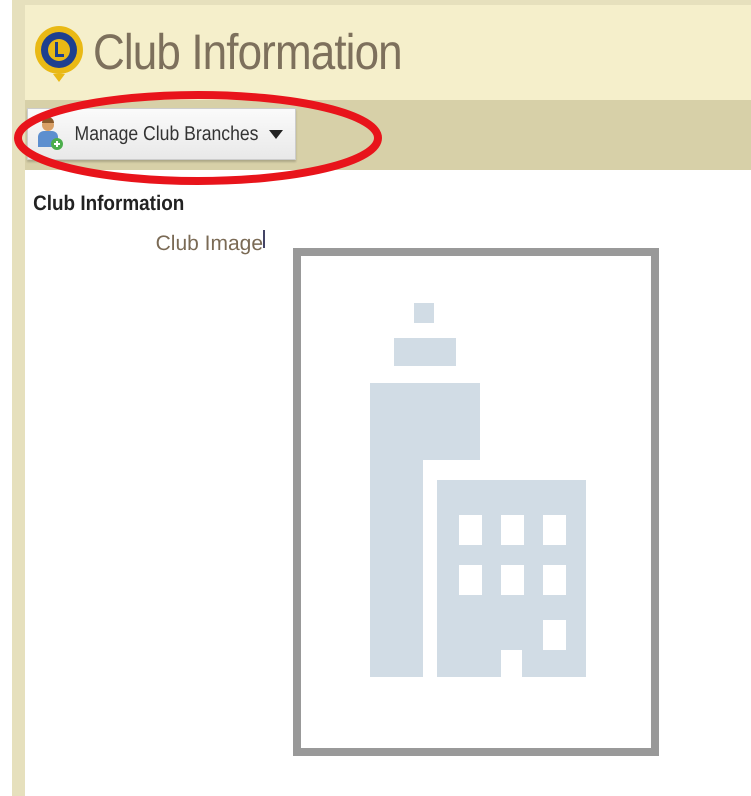 The width and height of the screenshot is (751, 796). Describe the element at coordinates (478, 489) in the screenshot. I see `building-icon` at that location.